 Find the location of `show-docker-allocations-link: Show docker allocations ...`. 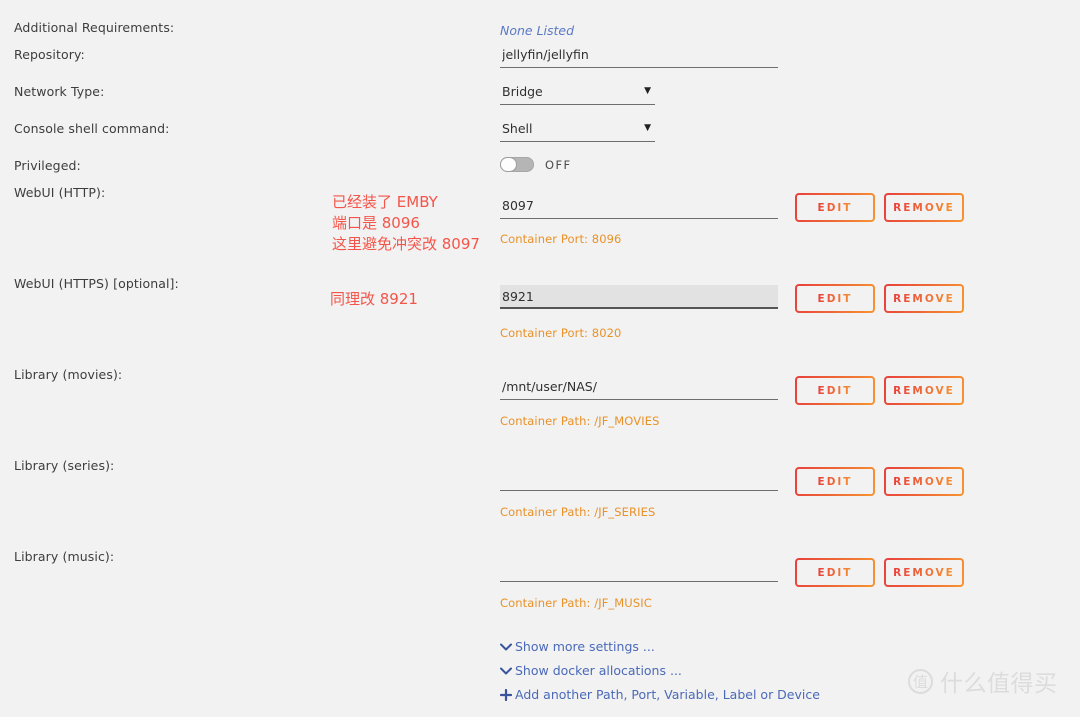

show-docker-allocations-link: Show docker allocations ... is located at coordinates (660, 670).